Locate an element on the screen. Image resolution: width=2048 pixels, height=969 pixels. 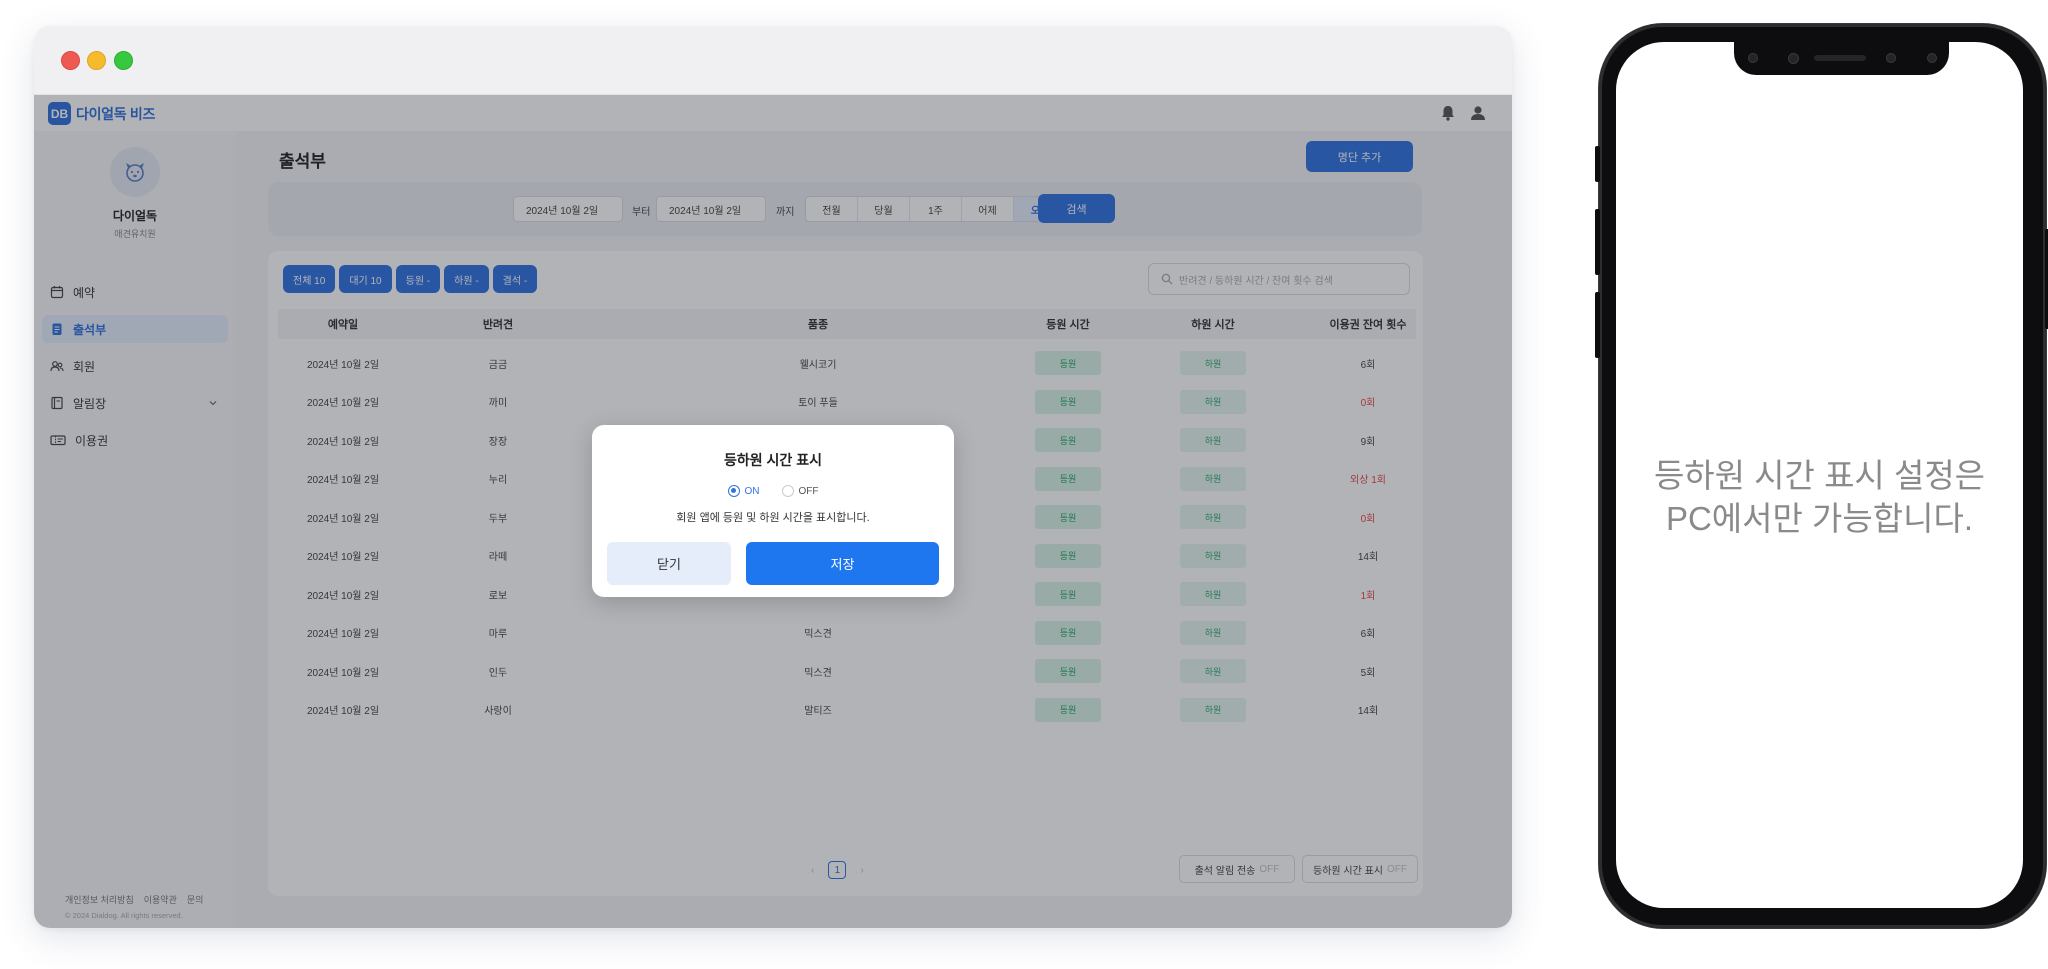
radio-off: OFF is located at coordinates (800, 491).